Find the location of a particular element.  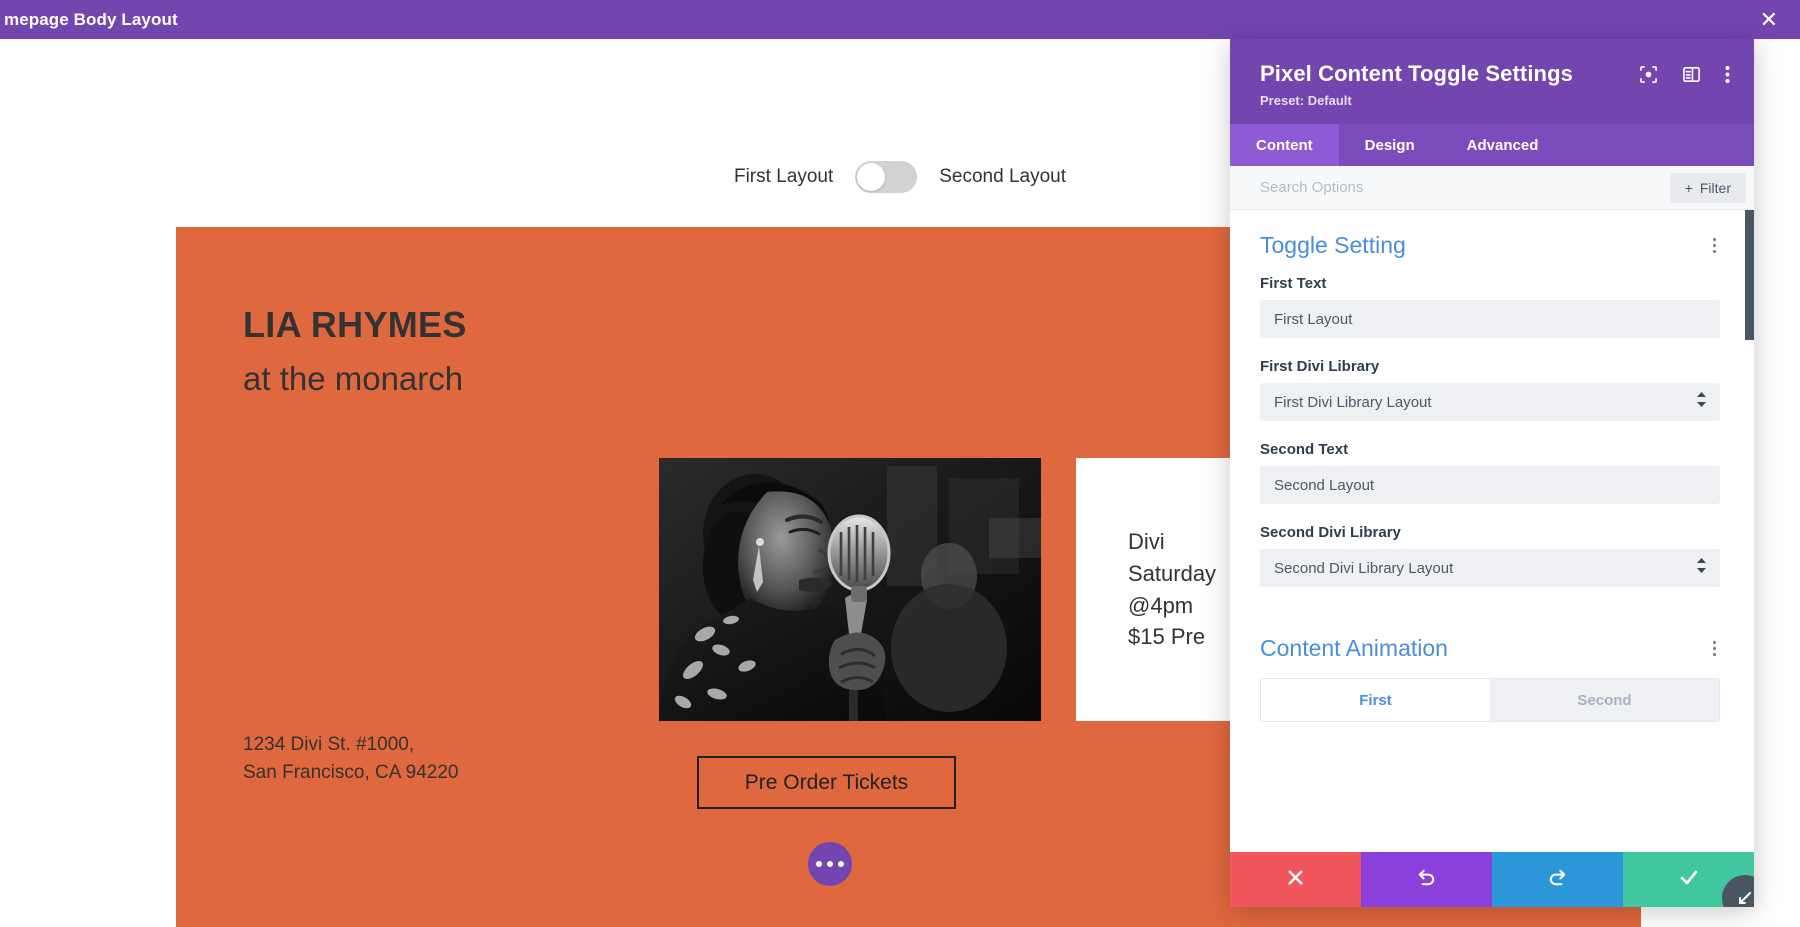

toggle-second-label: Second Layout is located at coordinates (1003, 176).